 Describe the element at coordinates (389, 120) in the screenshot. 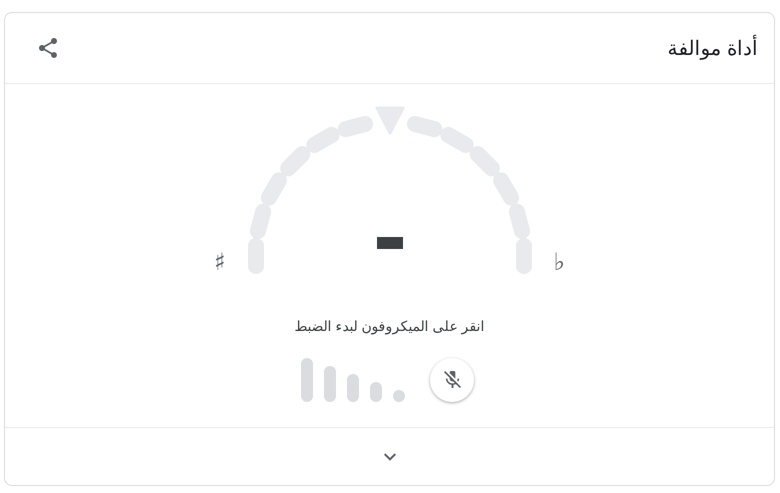

I see `pointer-icon` at that location.